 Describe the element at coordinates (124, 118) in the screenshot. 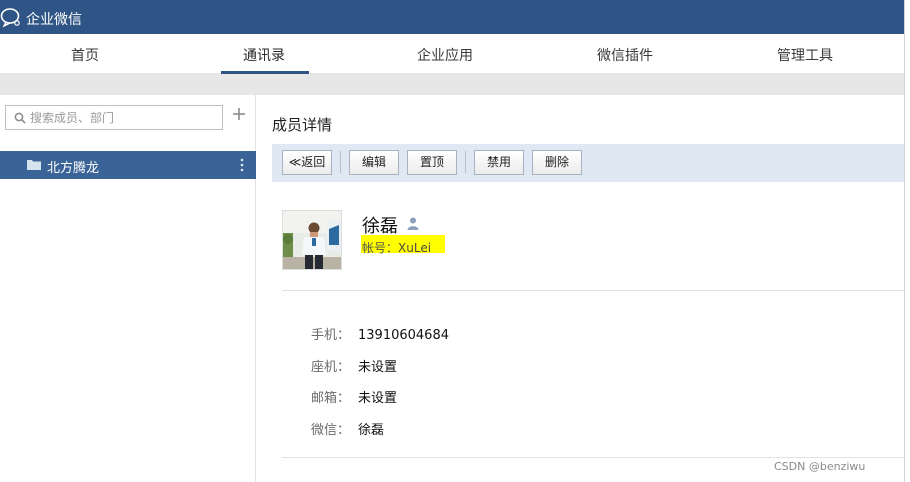

I see `search-input` at that location.